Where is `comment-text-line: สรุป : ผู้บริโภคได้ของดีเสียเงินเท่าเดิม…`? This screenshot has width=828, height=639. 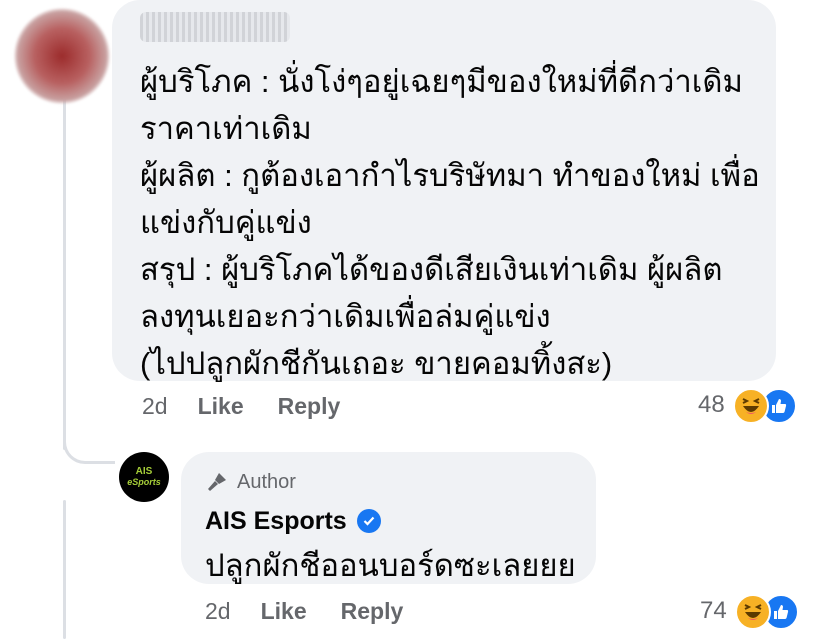 comment-text-line: สรุป : ผู้บริโภคได้ของดีเสียเงินเท่าเดิม… is located at coordinates (431, 269).